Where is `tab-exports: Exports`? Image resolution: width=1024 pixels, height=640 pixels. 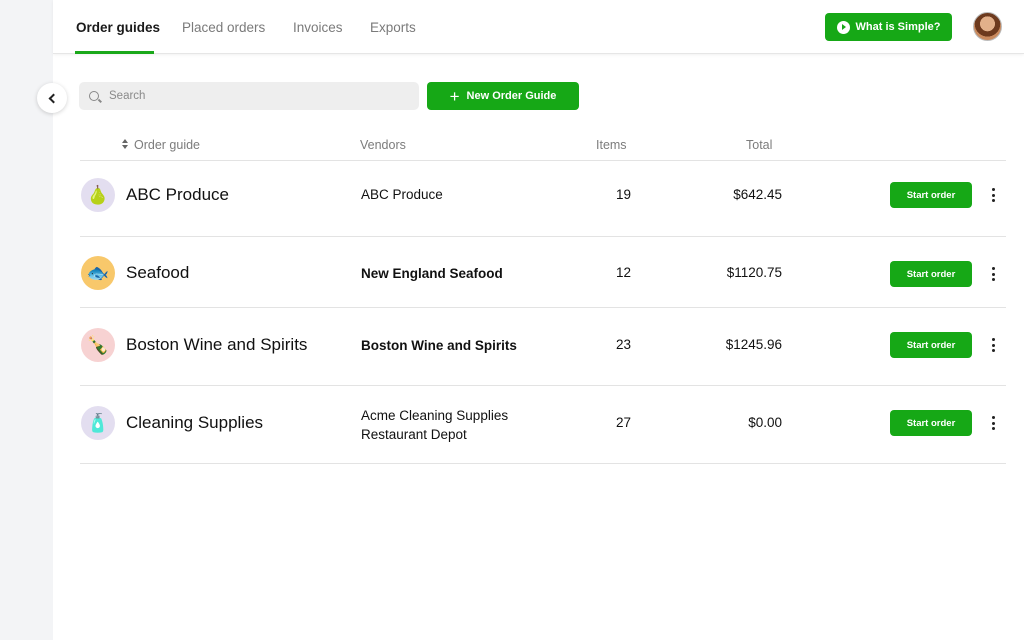 tab-exports: Exports is located at coordinates (393, 27).